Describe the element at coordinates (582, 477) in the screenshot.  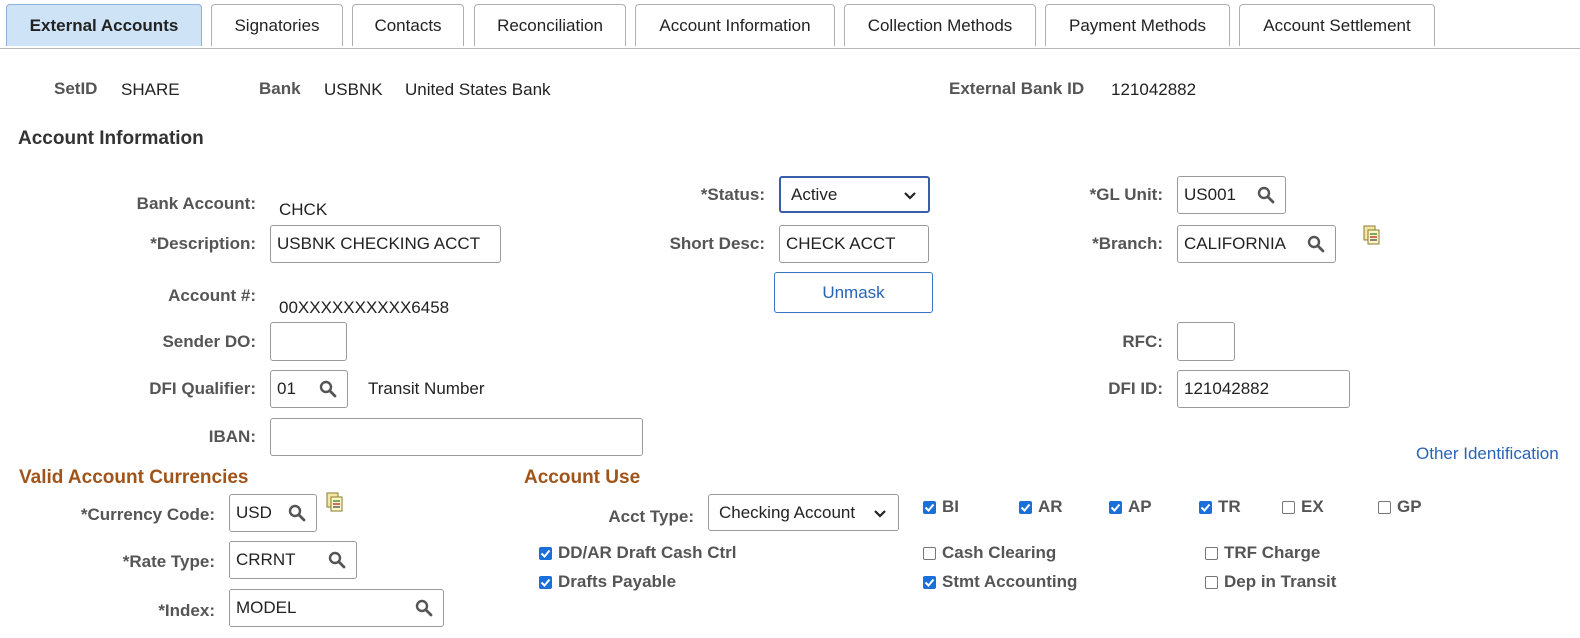
I see `account-use-title: Account Use` at that location.